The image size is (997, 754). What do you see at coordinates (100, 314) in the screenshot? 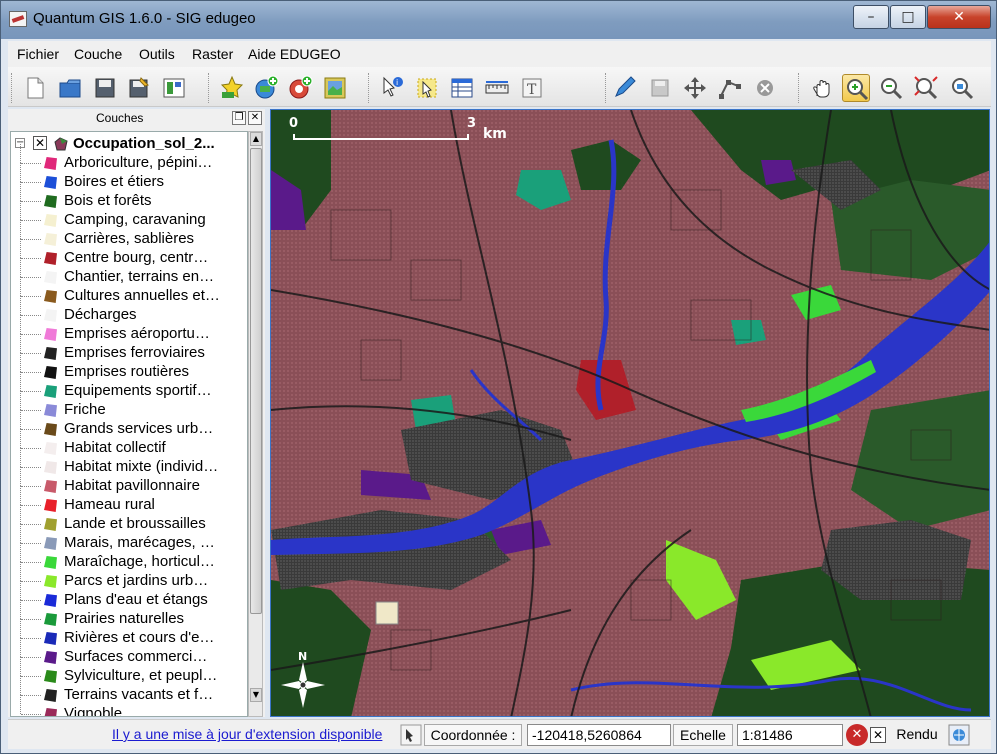
I see `legend-label: Décharges` at bounding box center [100, 314].